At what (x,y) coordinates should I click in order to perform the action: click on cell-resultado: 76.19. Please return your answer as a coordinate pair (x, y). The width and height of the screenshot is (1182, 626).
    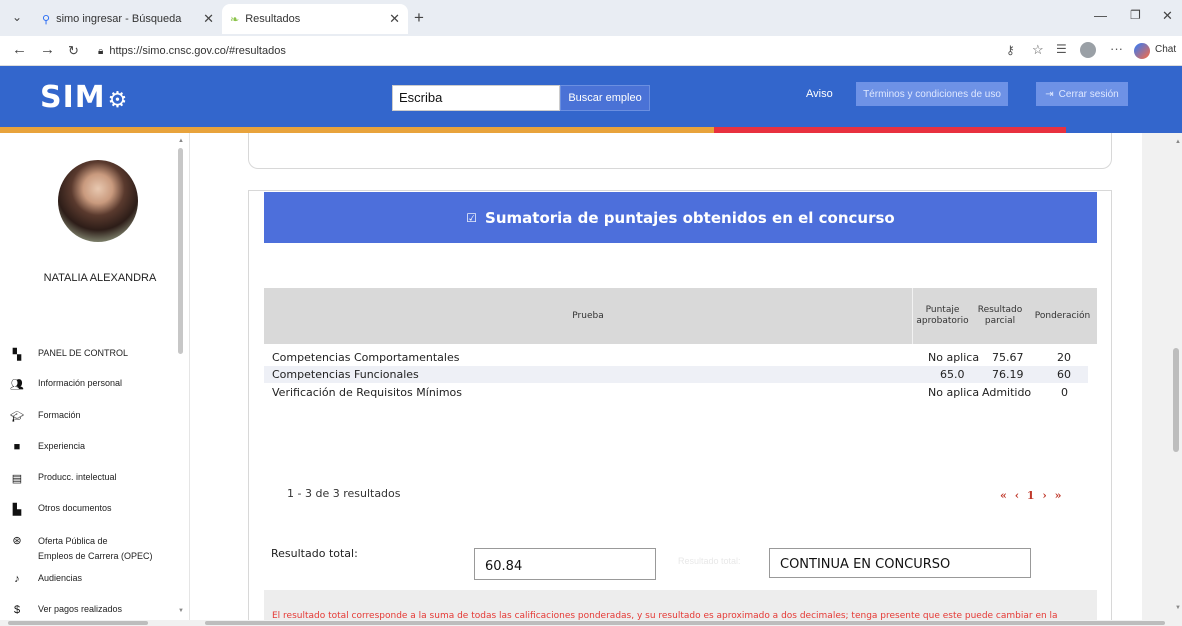
    Looking at the image, I should click on (1008, 374).